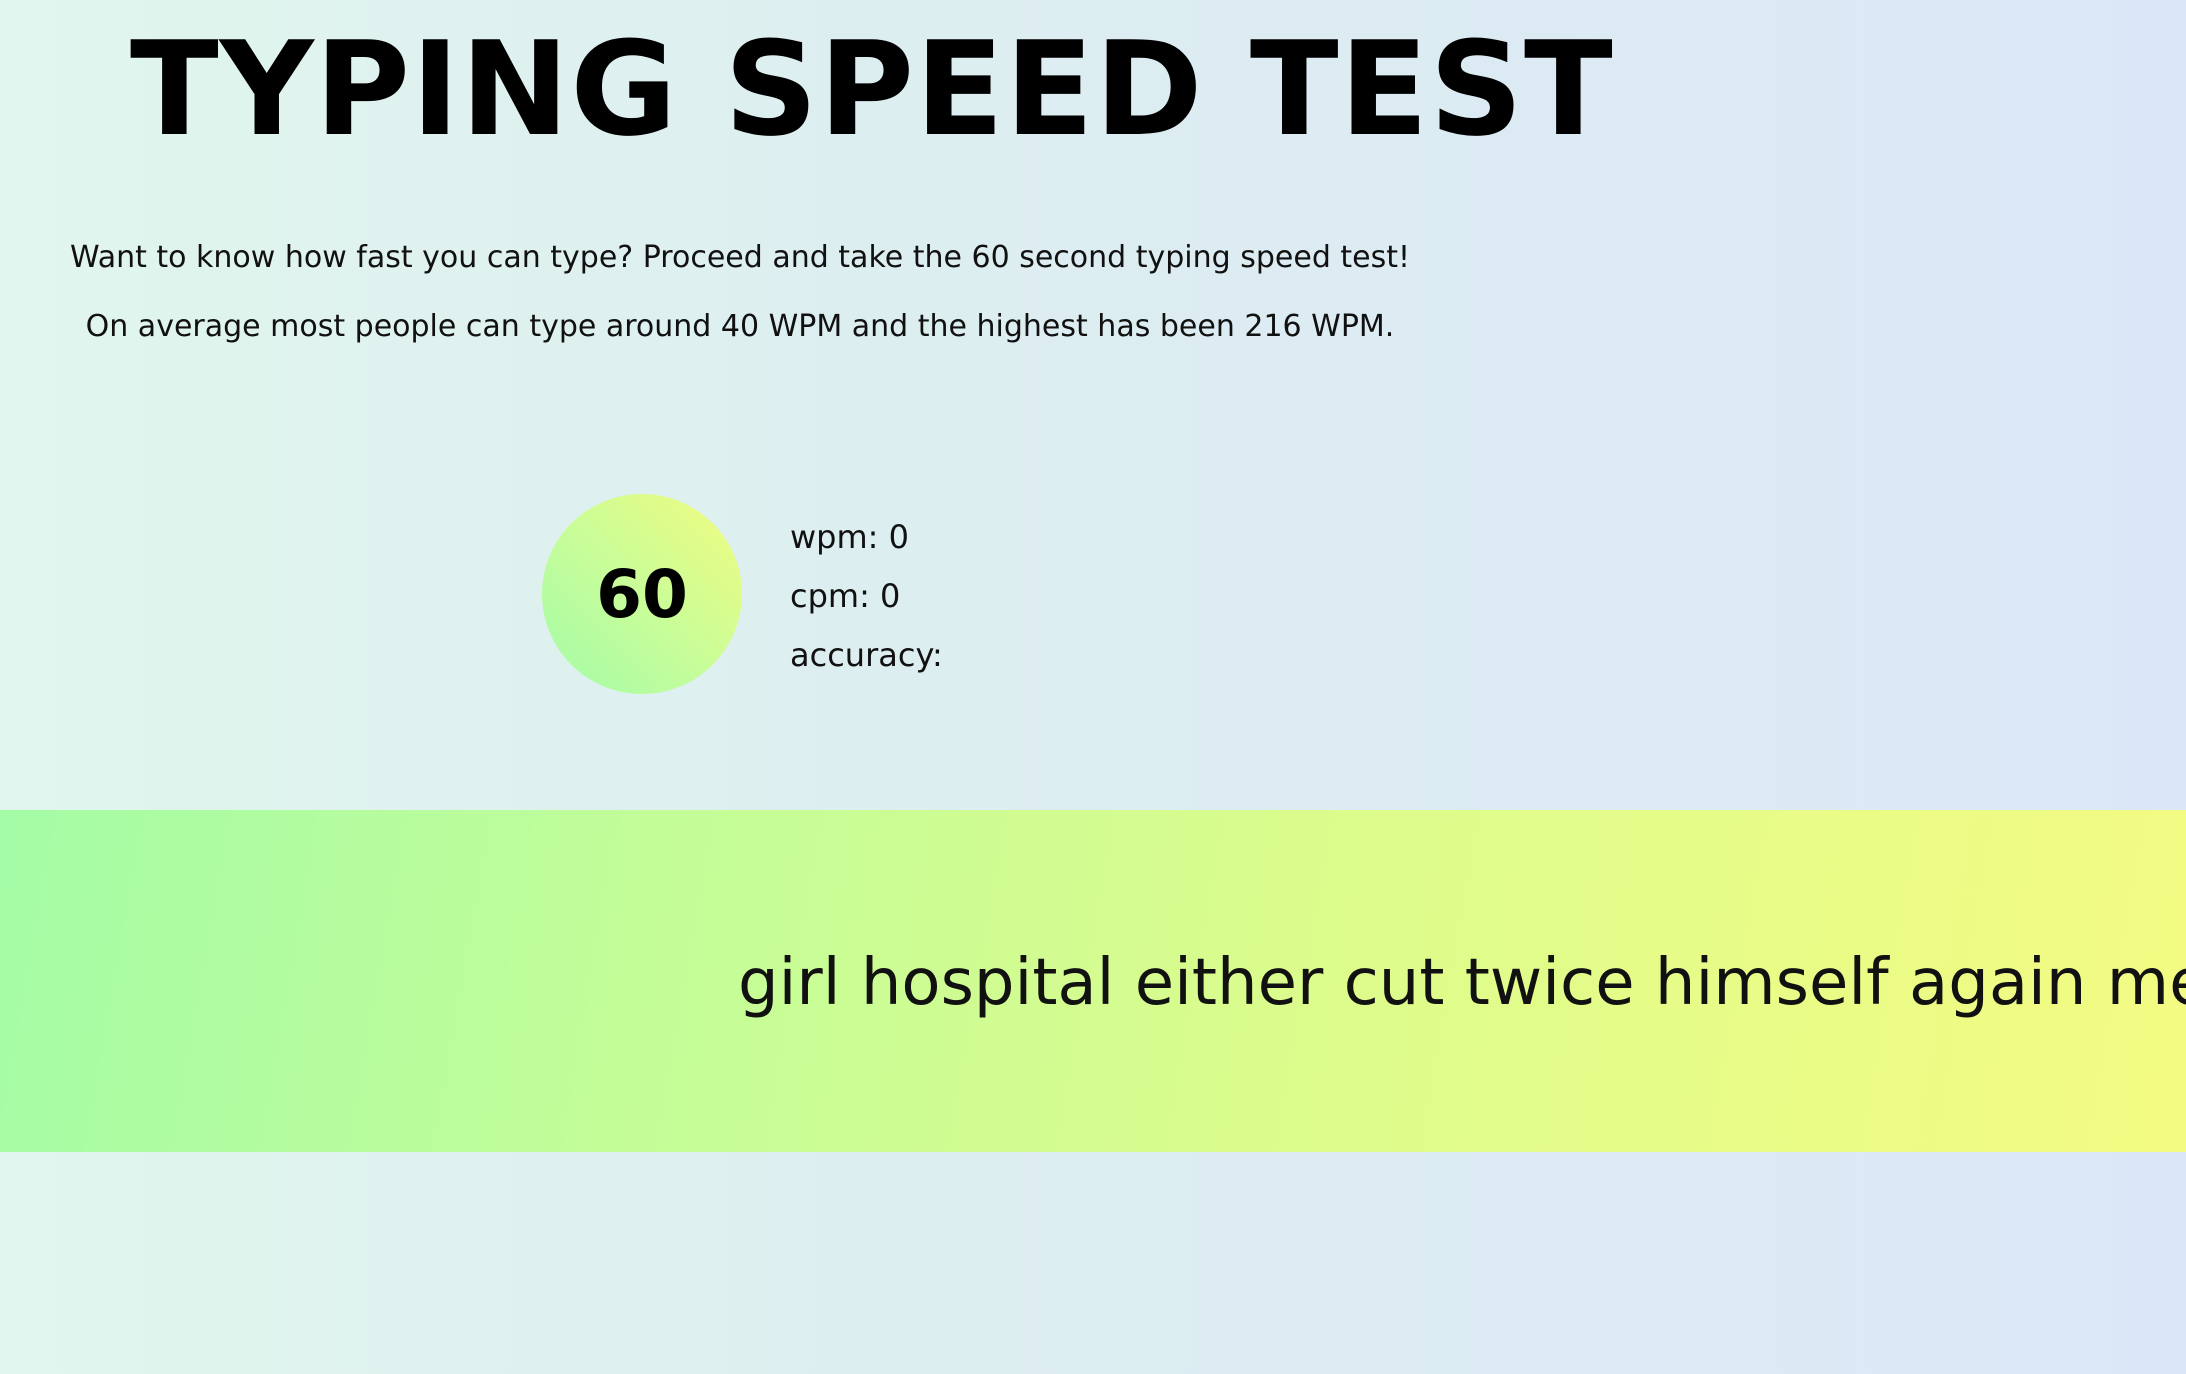 The image size is (2186, 1374). What do you see at coordinates (845, 596) in the screenshot?
I see `cpm-stat: cpm: 0` at bounding box center [845, 596].